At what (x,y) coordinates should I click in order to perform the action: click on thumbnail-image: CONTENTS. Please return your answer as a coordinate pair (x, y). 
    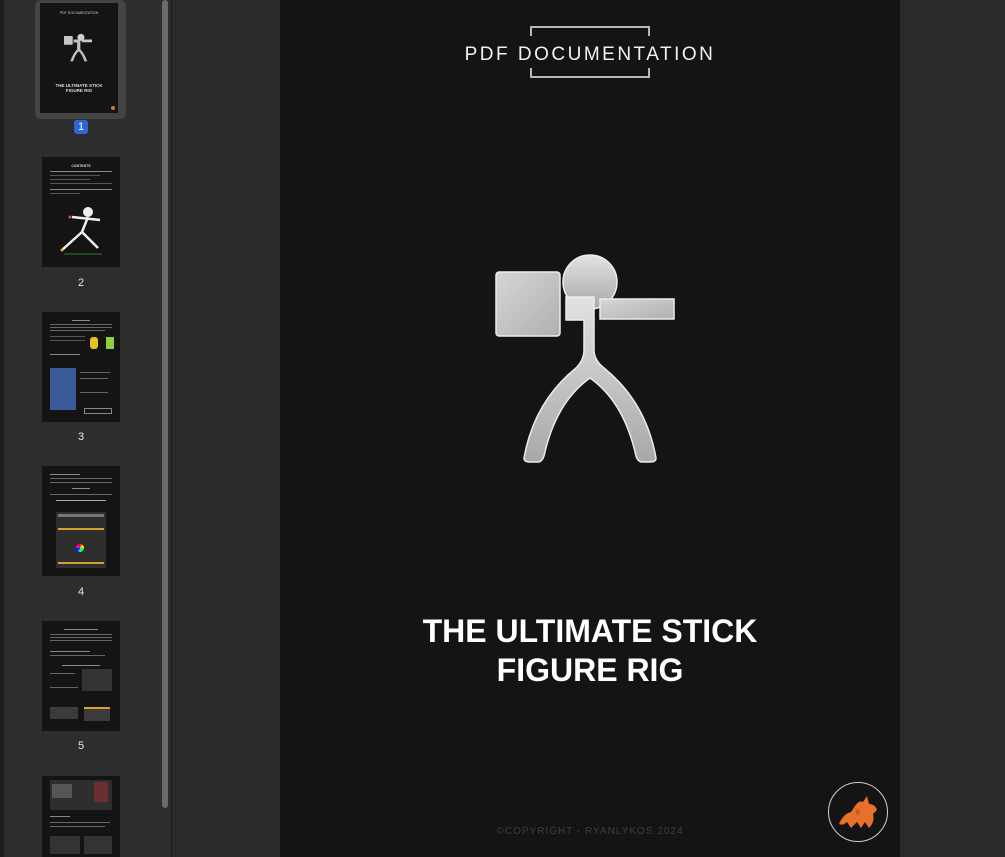
    Looking at the image, I should click on (81, 212).